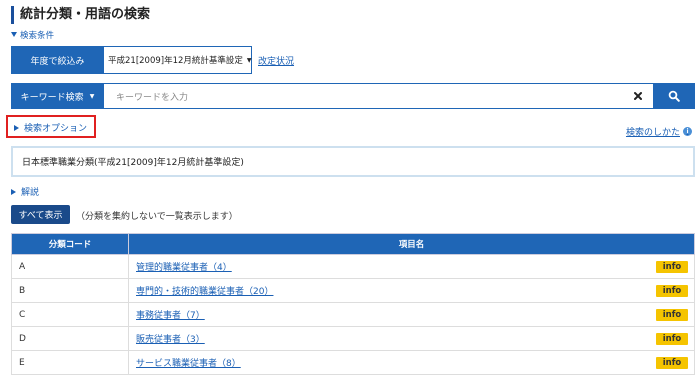  I want to click on search-conditions-label: 検索条件, so click(37, 36).